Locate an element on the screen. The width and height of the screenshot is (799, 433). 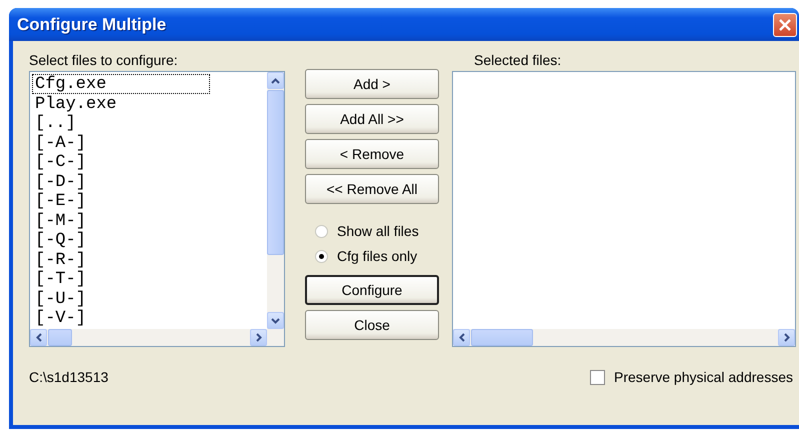
scroll-down-button is located at coordinates (275, 320).